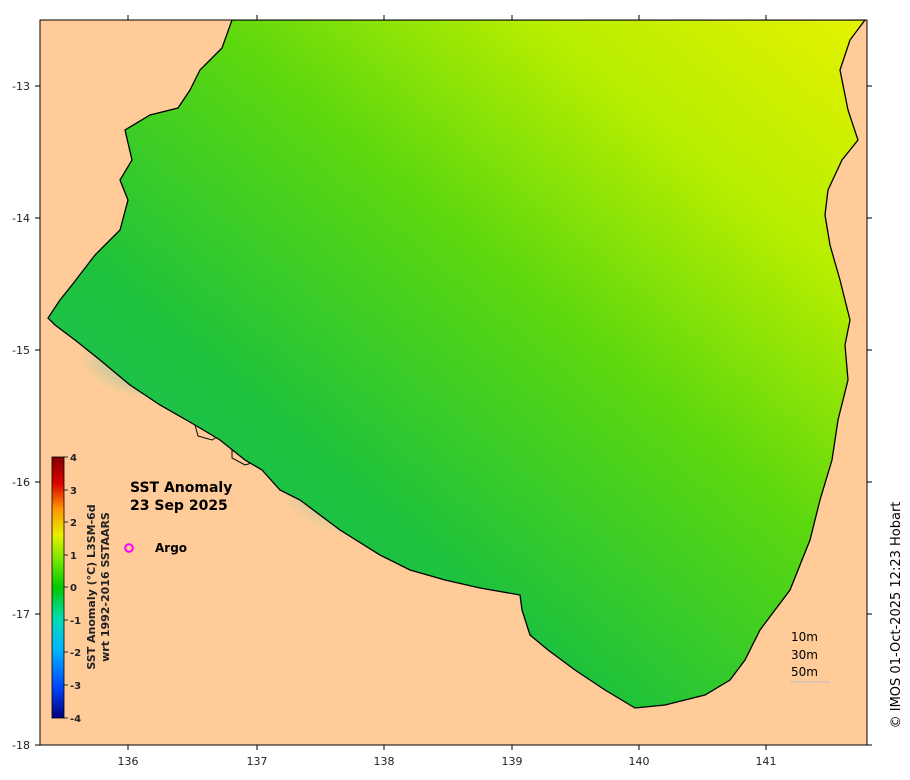  I want to click on map-title: SST Anomaly, so click(181, 488).